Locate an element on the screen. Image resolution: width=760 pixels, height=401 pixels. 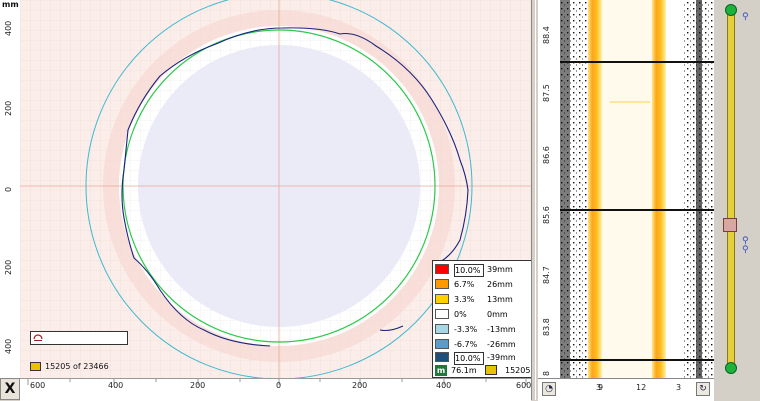
distance-tick-label: 88.4 is located at coordinates (546, 35).